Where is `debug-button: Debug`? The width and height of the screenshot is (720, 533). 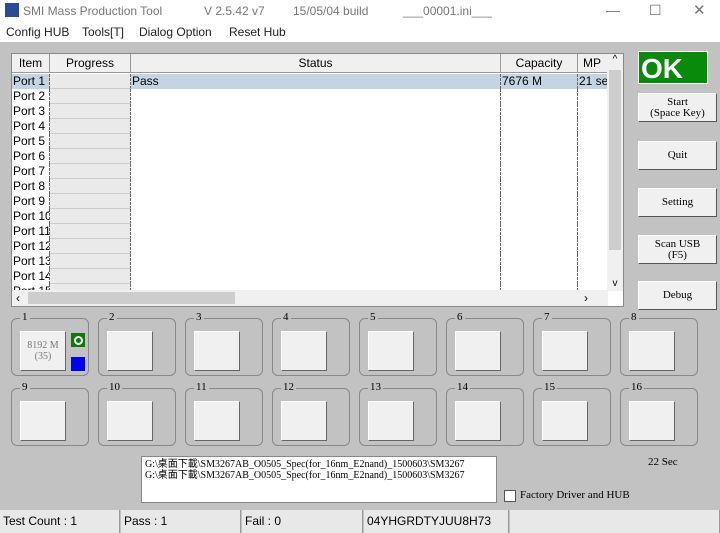 debug-button: Debug is located at coordinates (677, 295).